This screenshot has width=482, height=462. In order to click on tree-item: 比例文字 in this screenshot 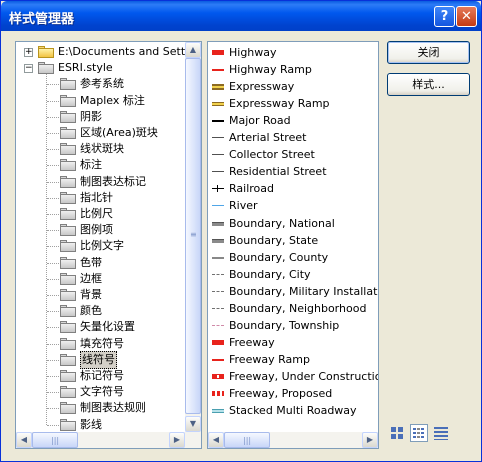, I will do `click(101, 246)`.